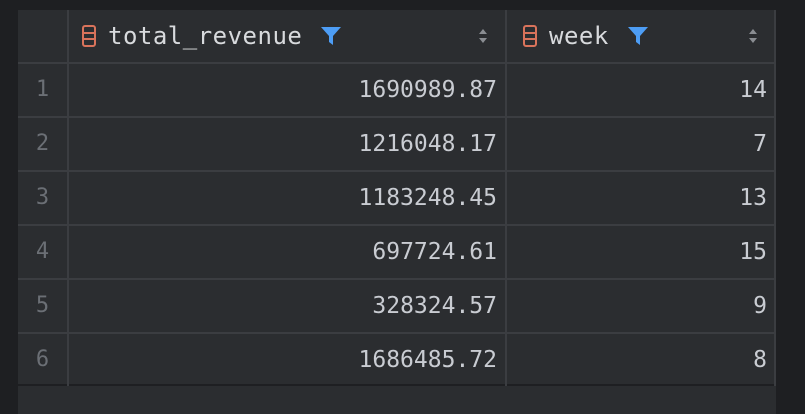 The width and height of the screenshot is (805, 414). I want to click on column-name-total-revenue: total_revenue, so click(205, 36).